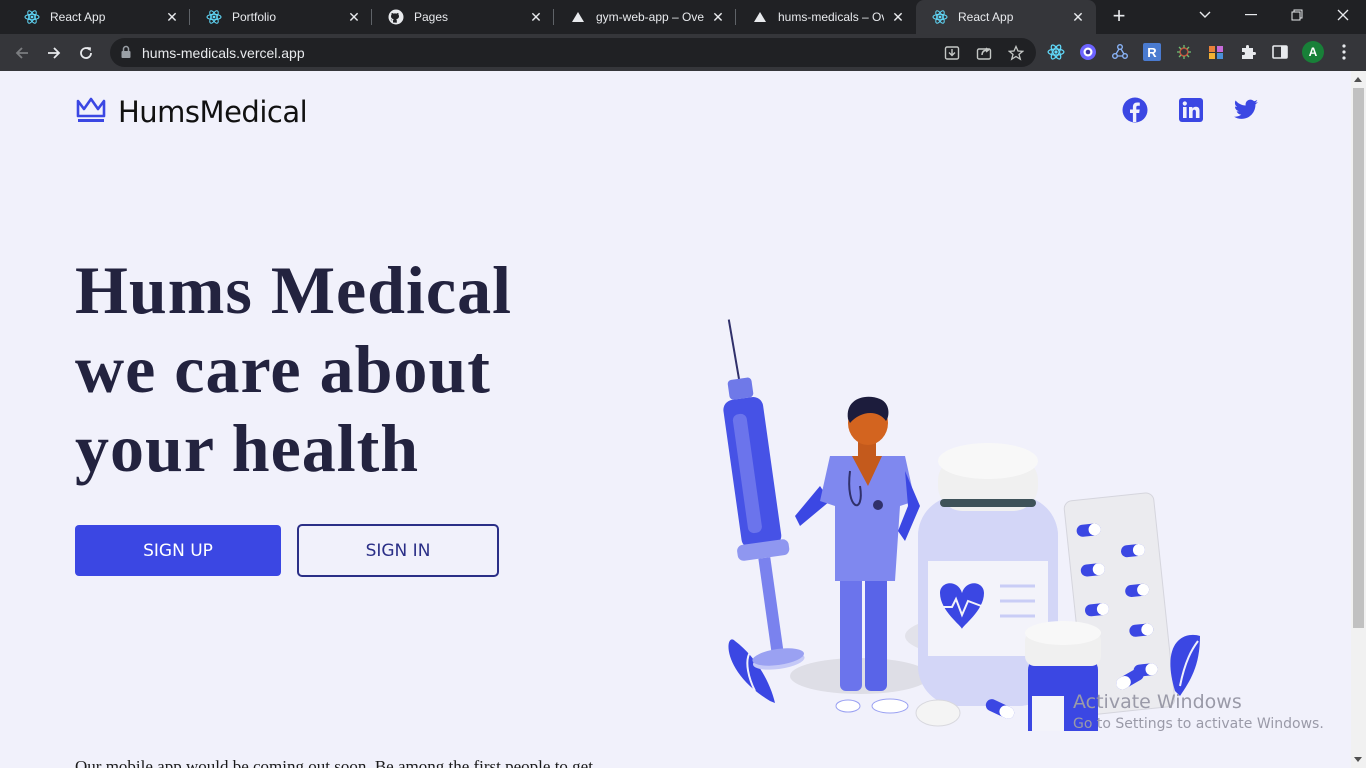 The width and height of the screenshot is (1366, 768). I want to click on browser-toolbar: hums-medicals.vercel.app R A, so click(683, 52).